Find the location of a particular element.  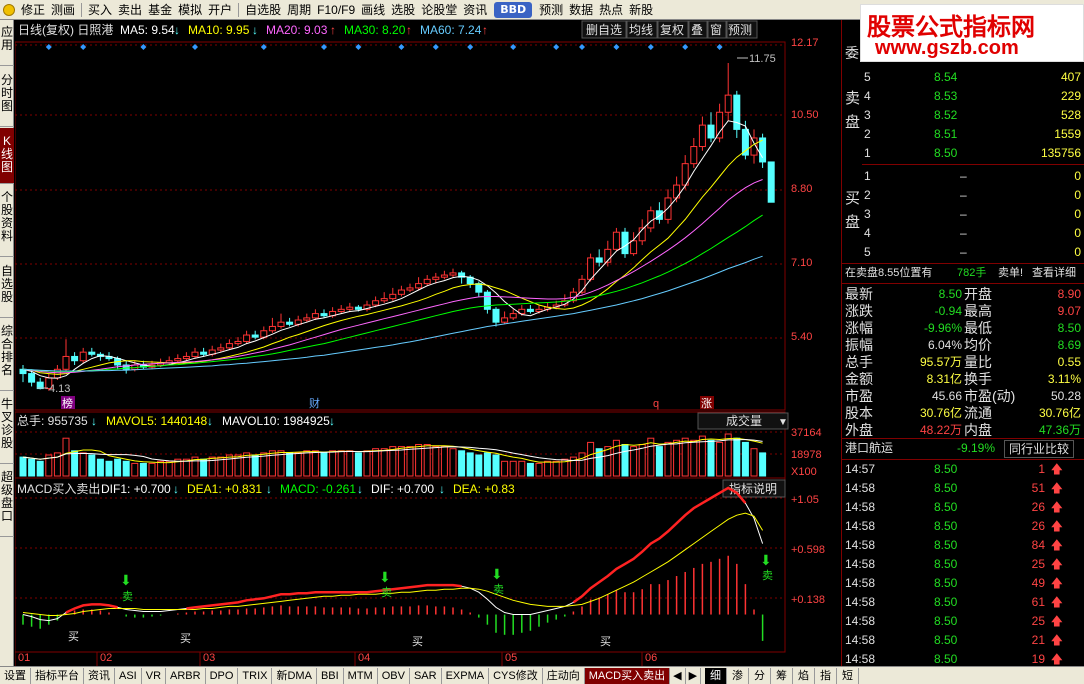

tab-kline: K线图 is located at coordinates (7, 156).